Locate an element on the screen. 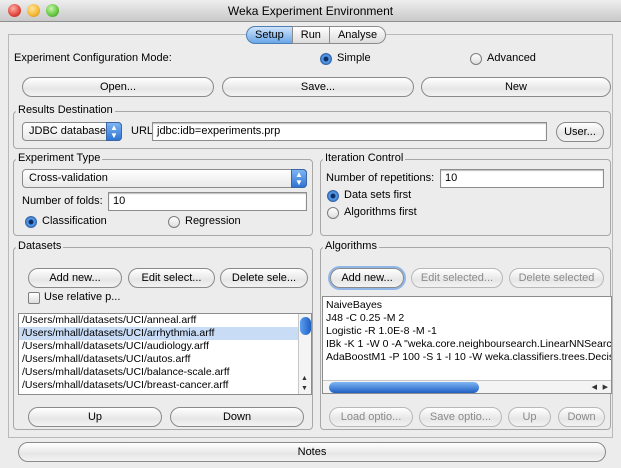 The width and height of the screenshot is (621, 468). tab-bar: Setup Run Analyse is located at coordinates (316, 35).